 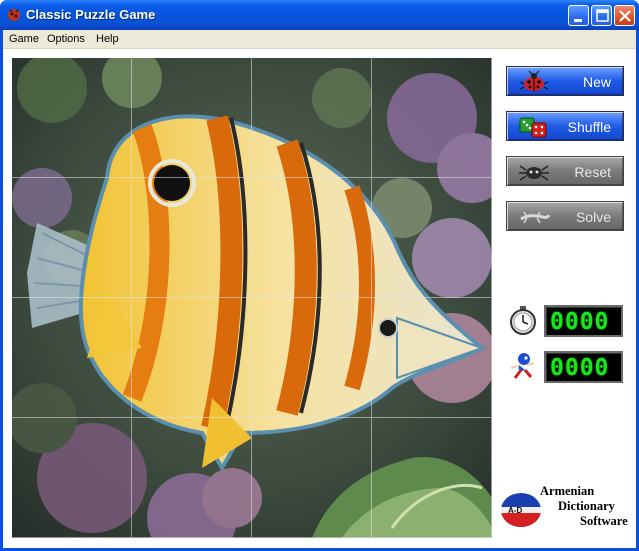 What do you see at coordinates (534, 80) in the screenshot?
I see `ladybug-icon` at bounding box center [534, 80].